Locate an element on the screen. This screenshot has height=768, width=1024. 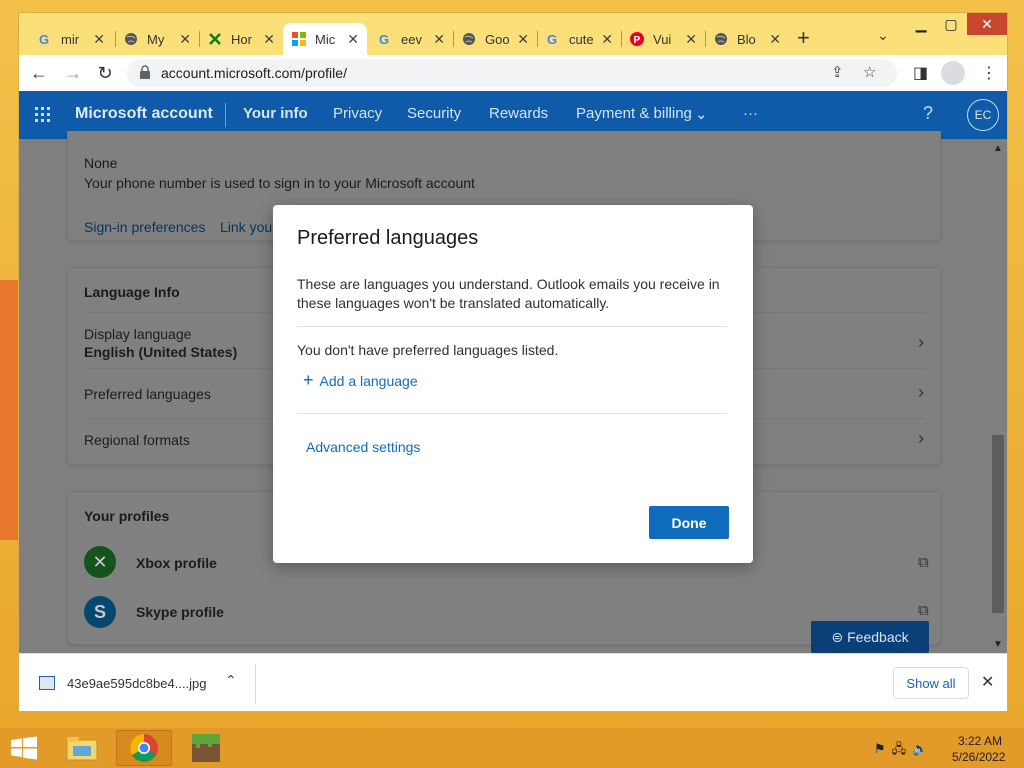
tab-8: P Vui ✕ is located at coordinates (663, 39).